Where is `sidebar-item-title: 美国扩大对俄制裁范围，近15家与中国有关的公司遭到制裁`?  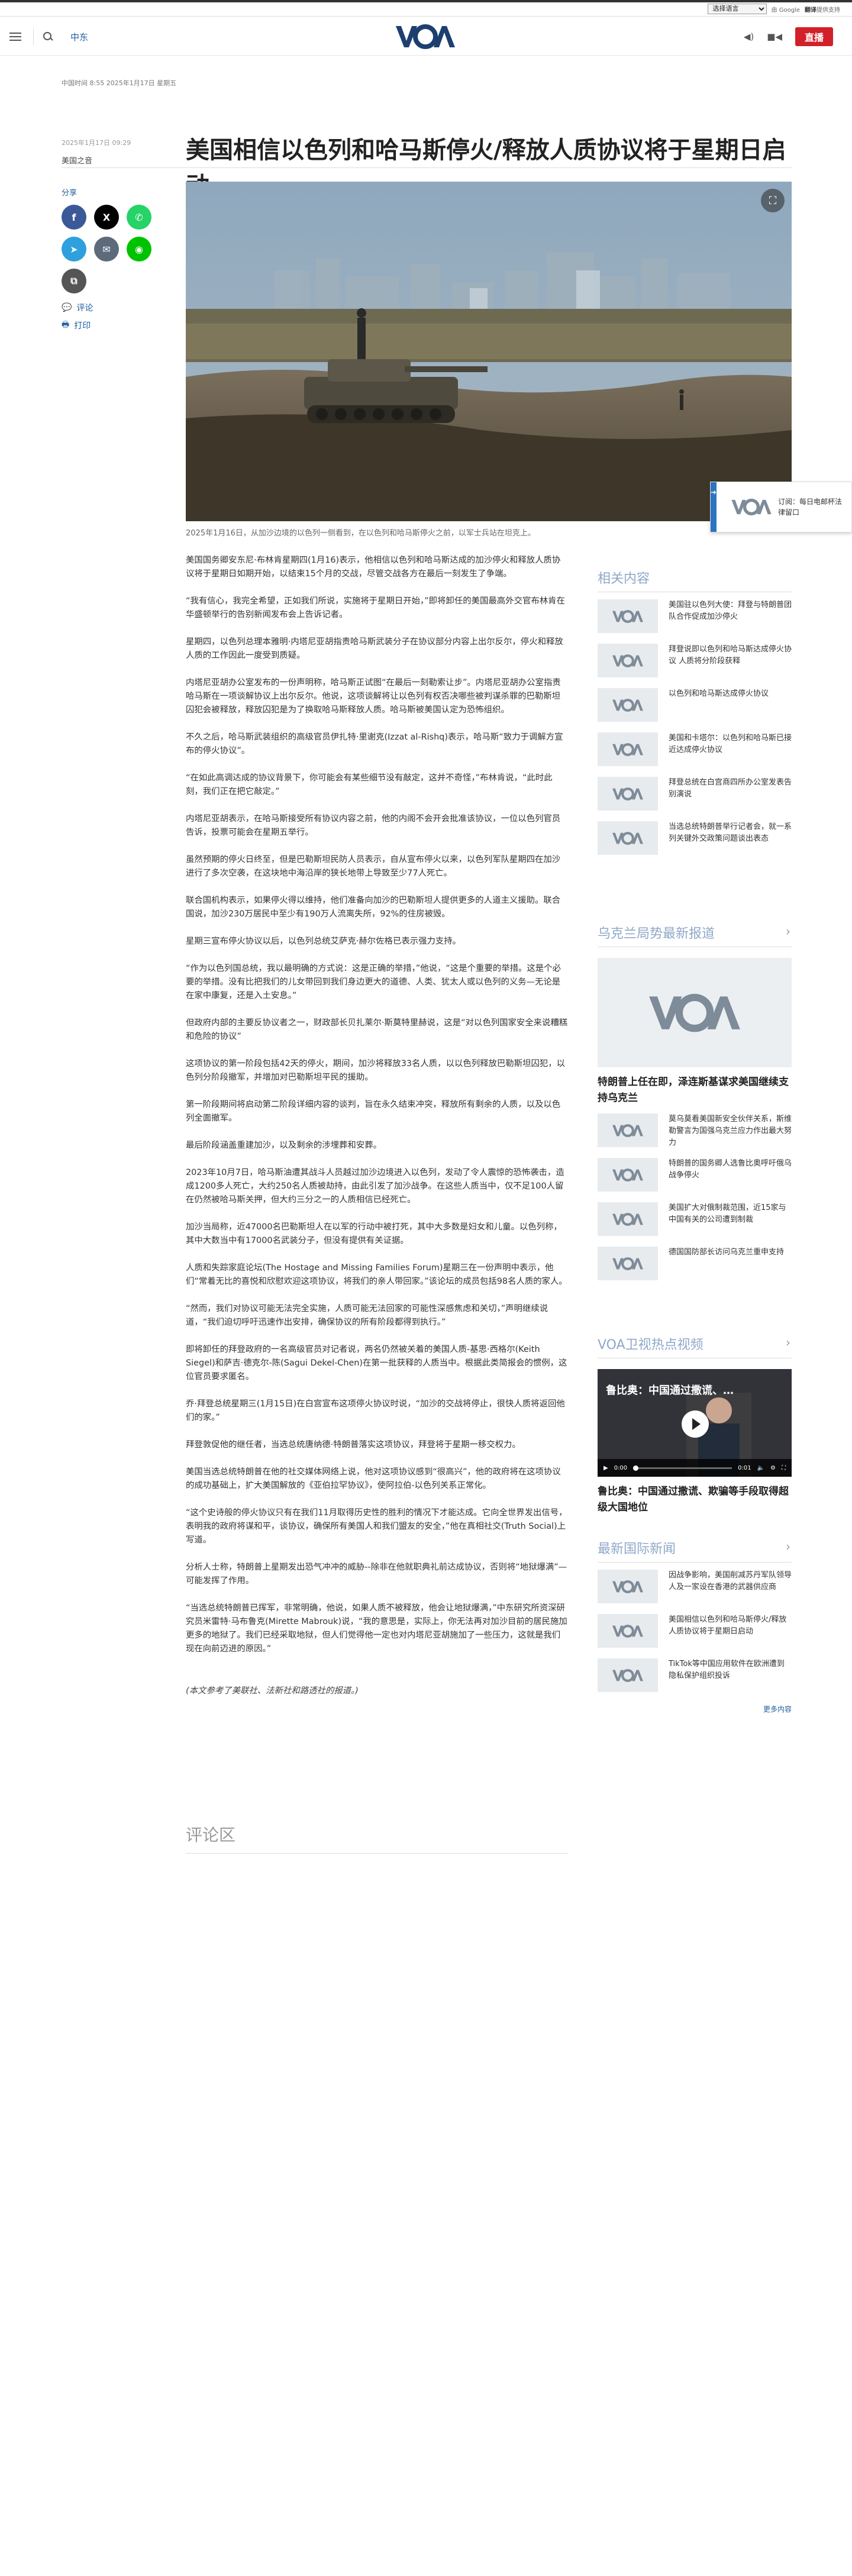
sidebar-item-title: 美国扩大对俄制裁范围，近15家与中国有关的公司遭到制裁 is located at coordinates (730, 1214).